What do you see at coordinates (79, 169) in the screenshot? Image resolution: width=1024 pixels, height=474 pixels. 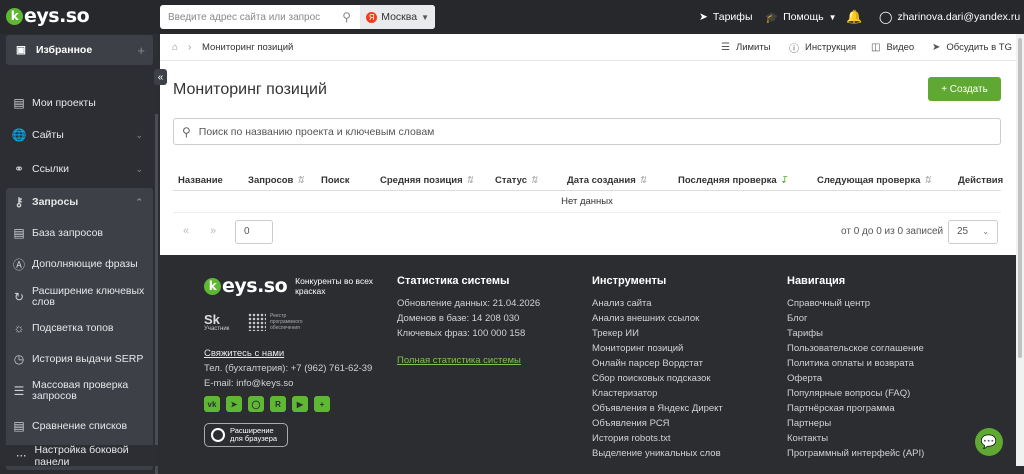 I see `sidebar-item-links: ⚭ Ссылки ⌄` at bounding box center [79, 169].